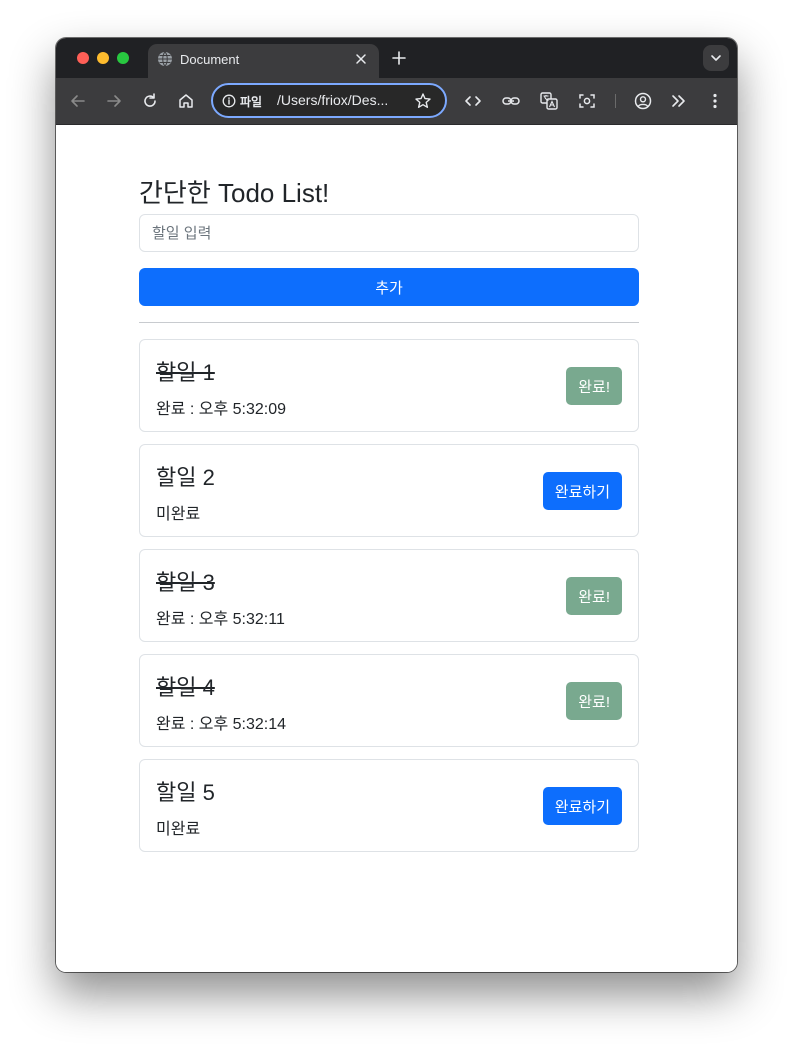 The image size is (793, 1046). I want to click on more-menu-icon, so click(715, 101).